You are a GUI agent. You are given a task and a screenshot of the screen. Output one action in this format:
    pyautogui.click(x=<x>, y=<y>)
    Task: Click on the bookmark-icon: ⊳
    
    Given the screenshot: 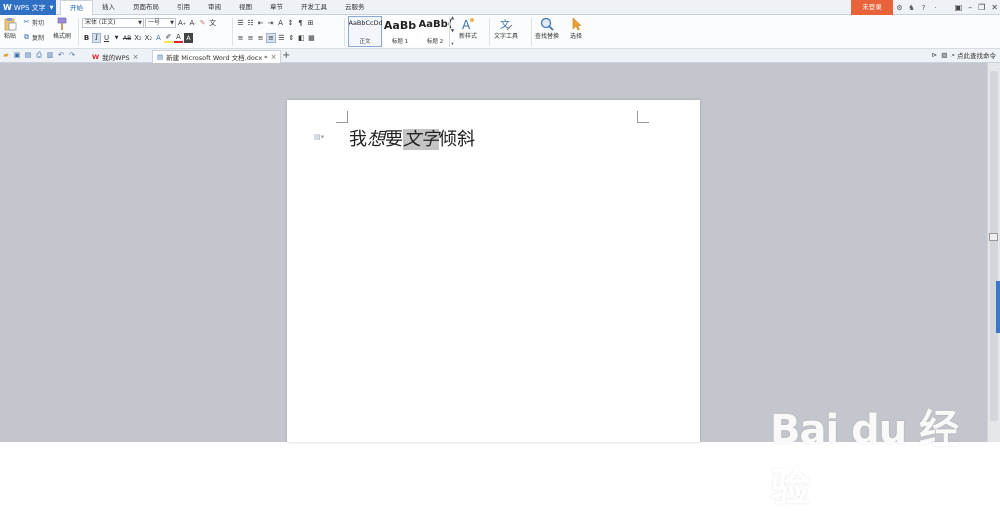 What is the action you would take?
    pyautogui.click(x=934, y=55)
    